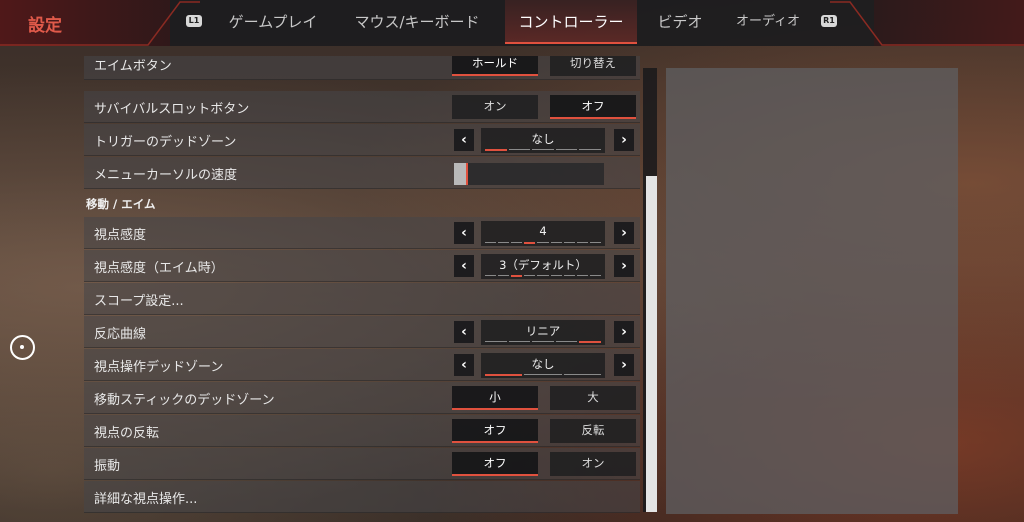  I want to click on setting-row-look-sensitivity: 視点感度 ‹ 4 ›, so click(362, 233).